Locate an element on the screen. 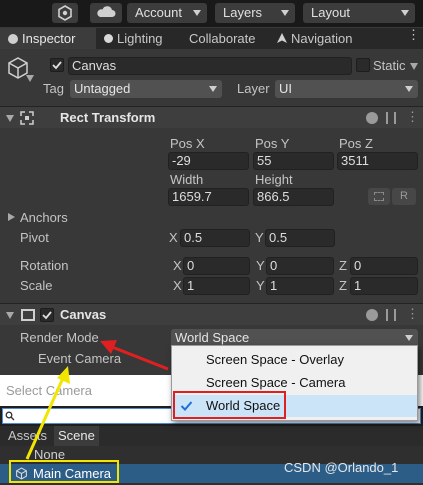 The height and width of the screenshot is (485, 423). pos-y-value: 55 is located at coordinates (264, 160).